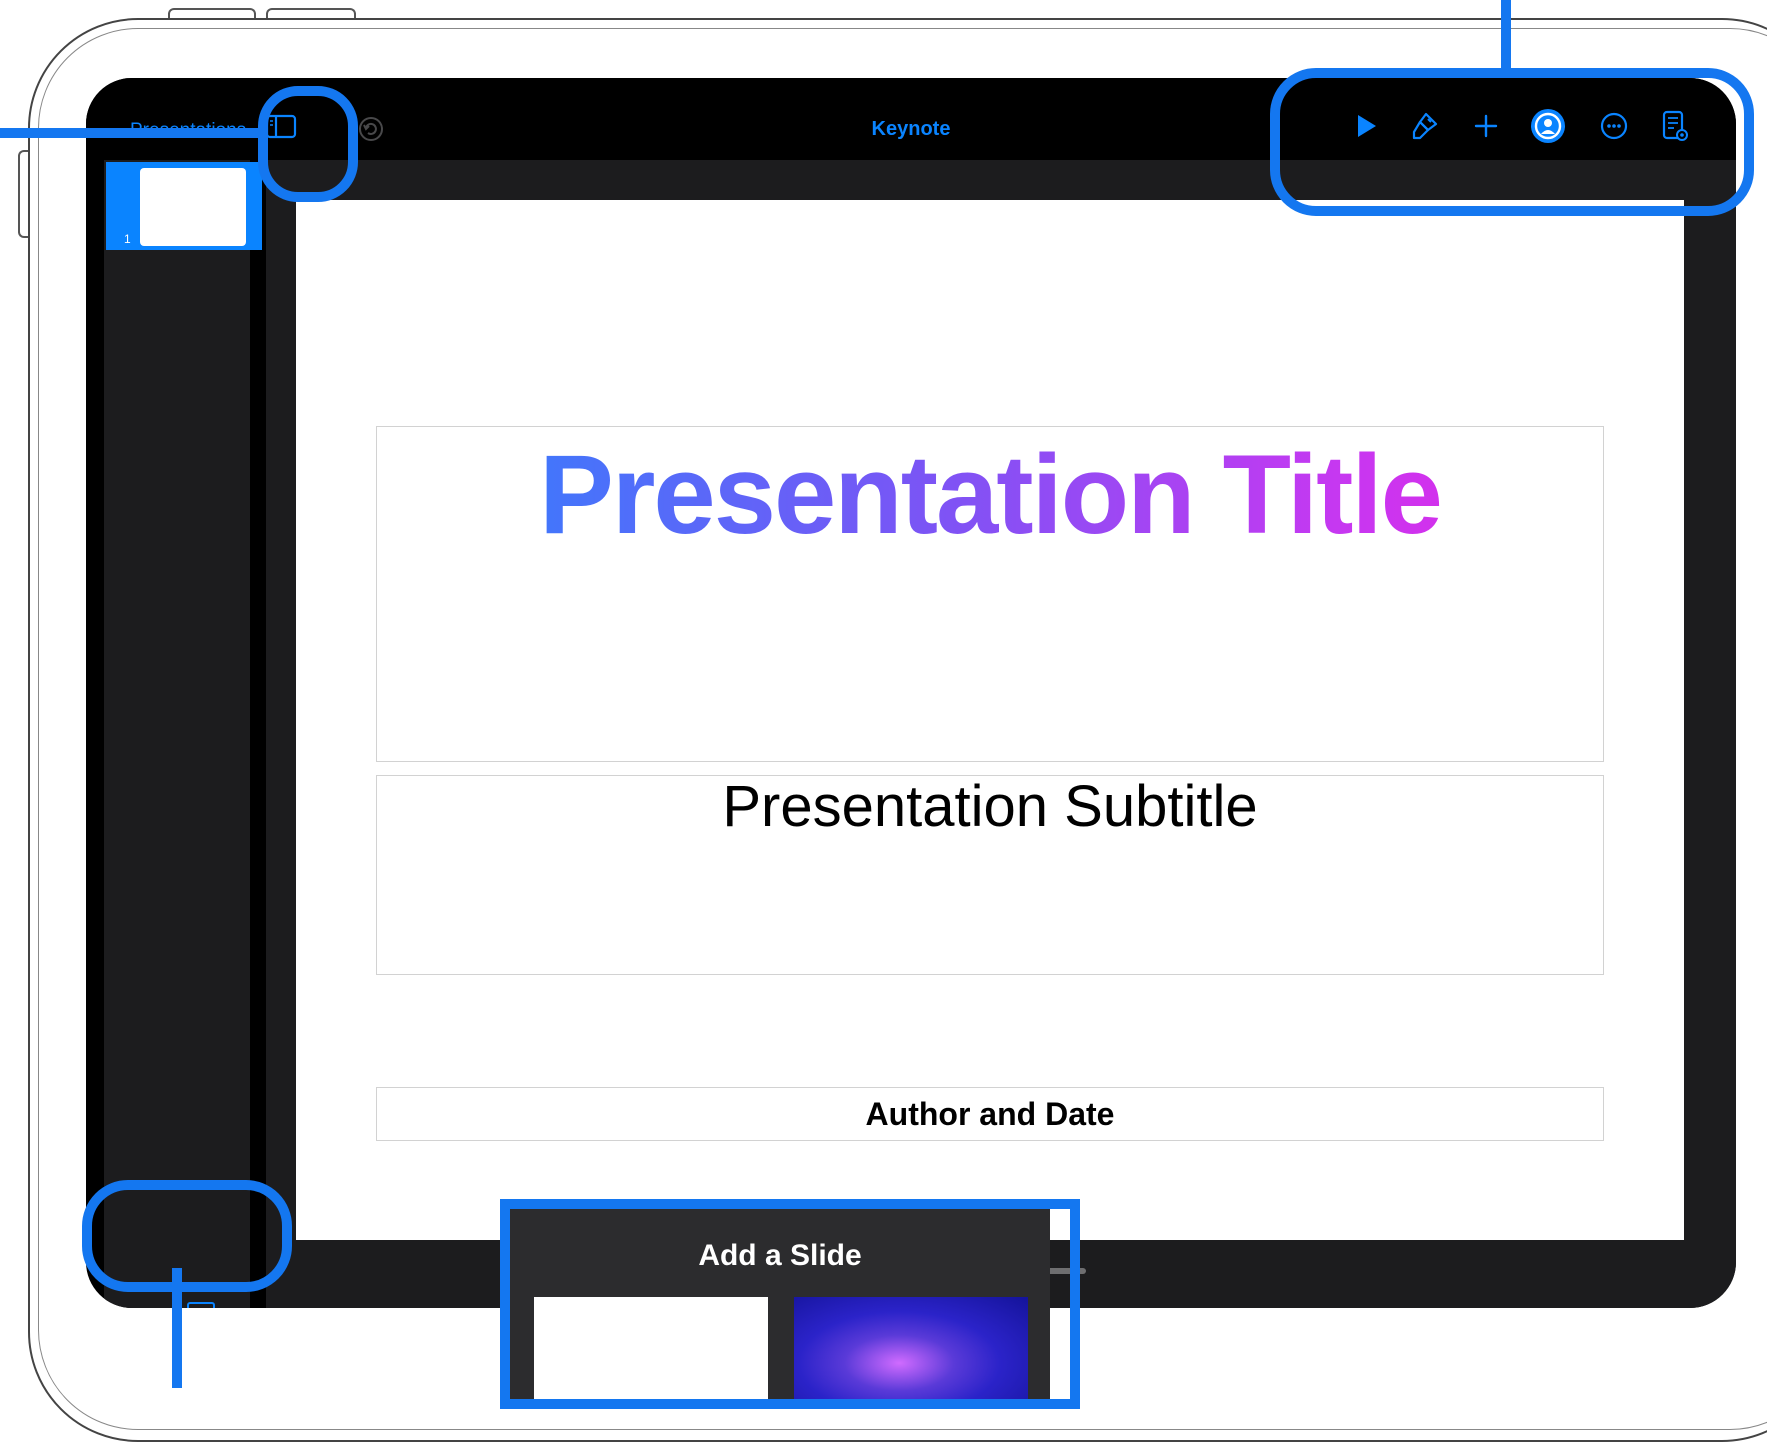 The image size is (1767, 1442). Describe the element at coordinates (187, 1236) in the screenshot. I see `add-slide-highlight` at that location.